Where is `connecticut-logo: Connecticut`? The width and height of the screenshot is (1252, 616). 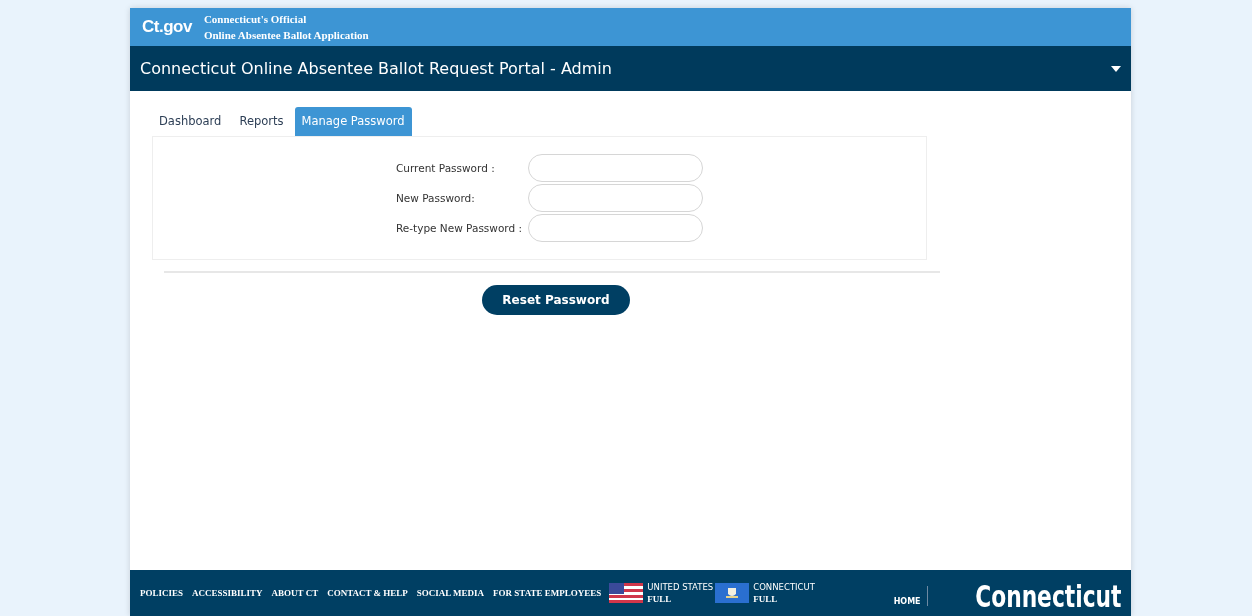 connecticut-logo: Connecticut is located at coordinates (1047, 596).